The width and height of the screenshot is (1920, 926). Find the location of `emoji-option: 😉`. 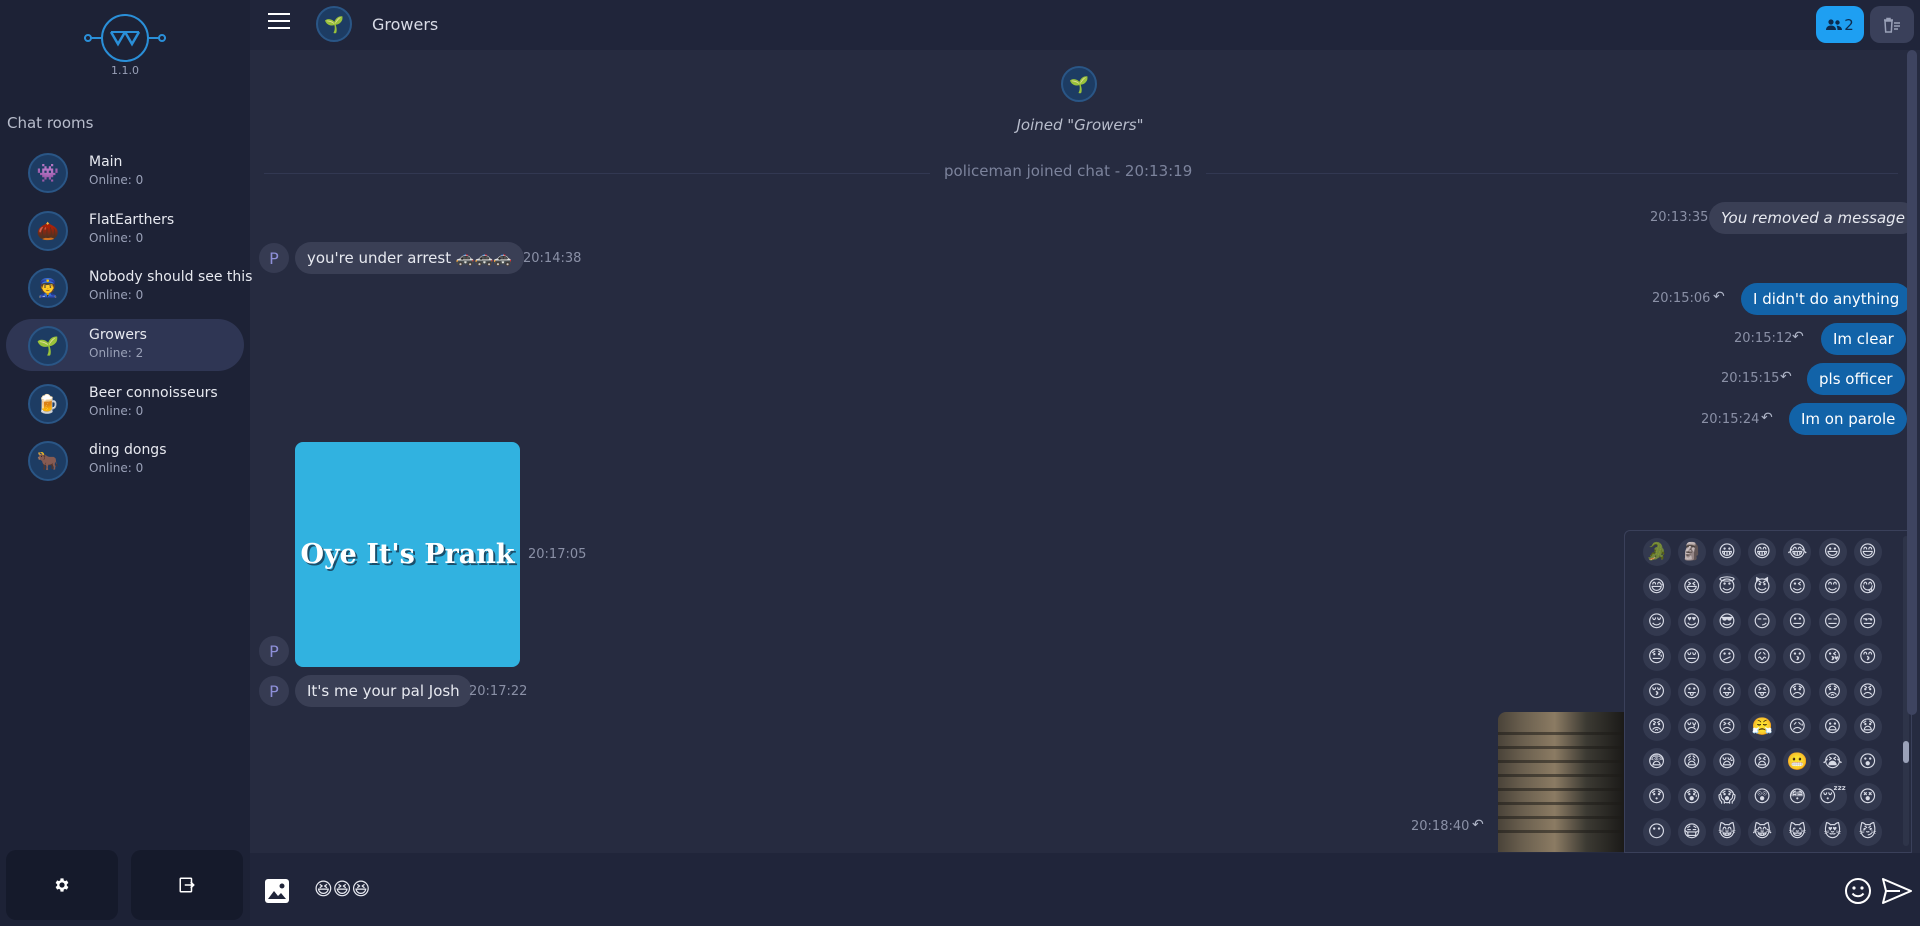

emoji-option: 😉 is located at coordinates (1797, 586).